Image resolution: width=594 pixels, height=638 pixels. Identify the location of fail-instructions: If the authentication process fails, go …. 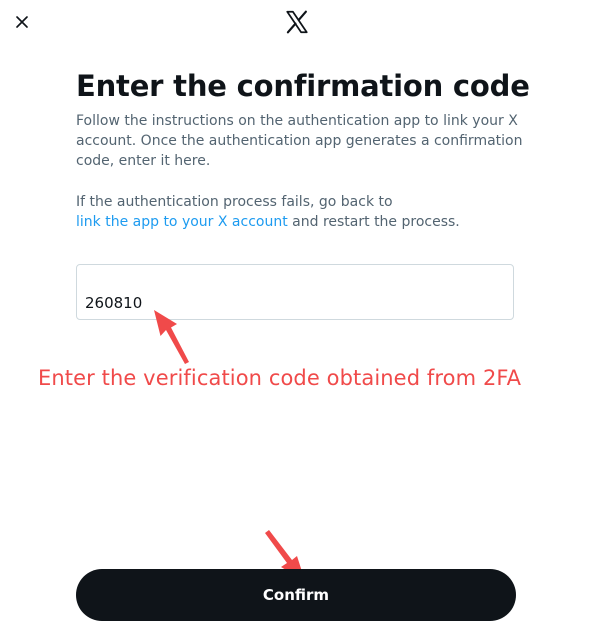
(301, 212).